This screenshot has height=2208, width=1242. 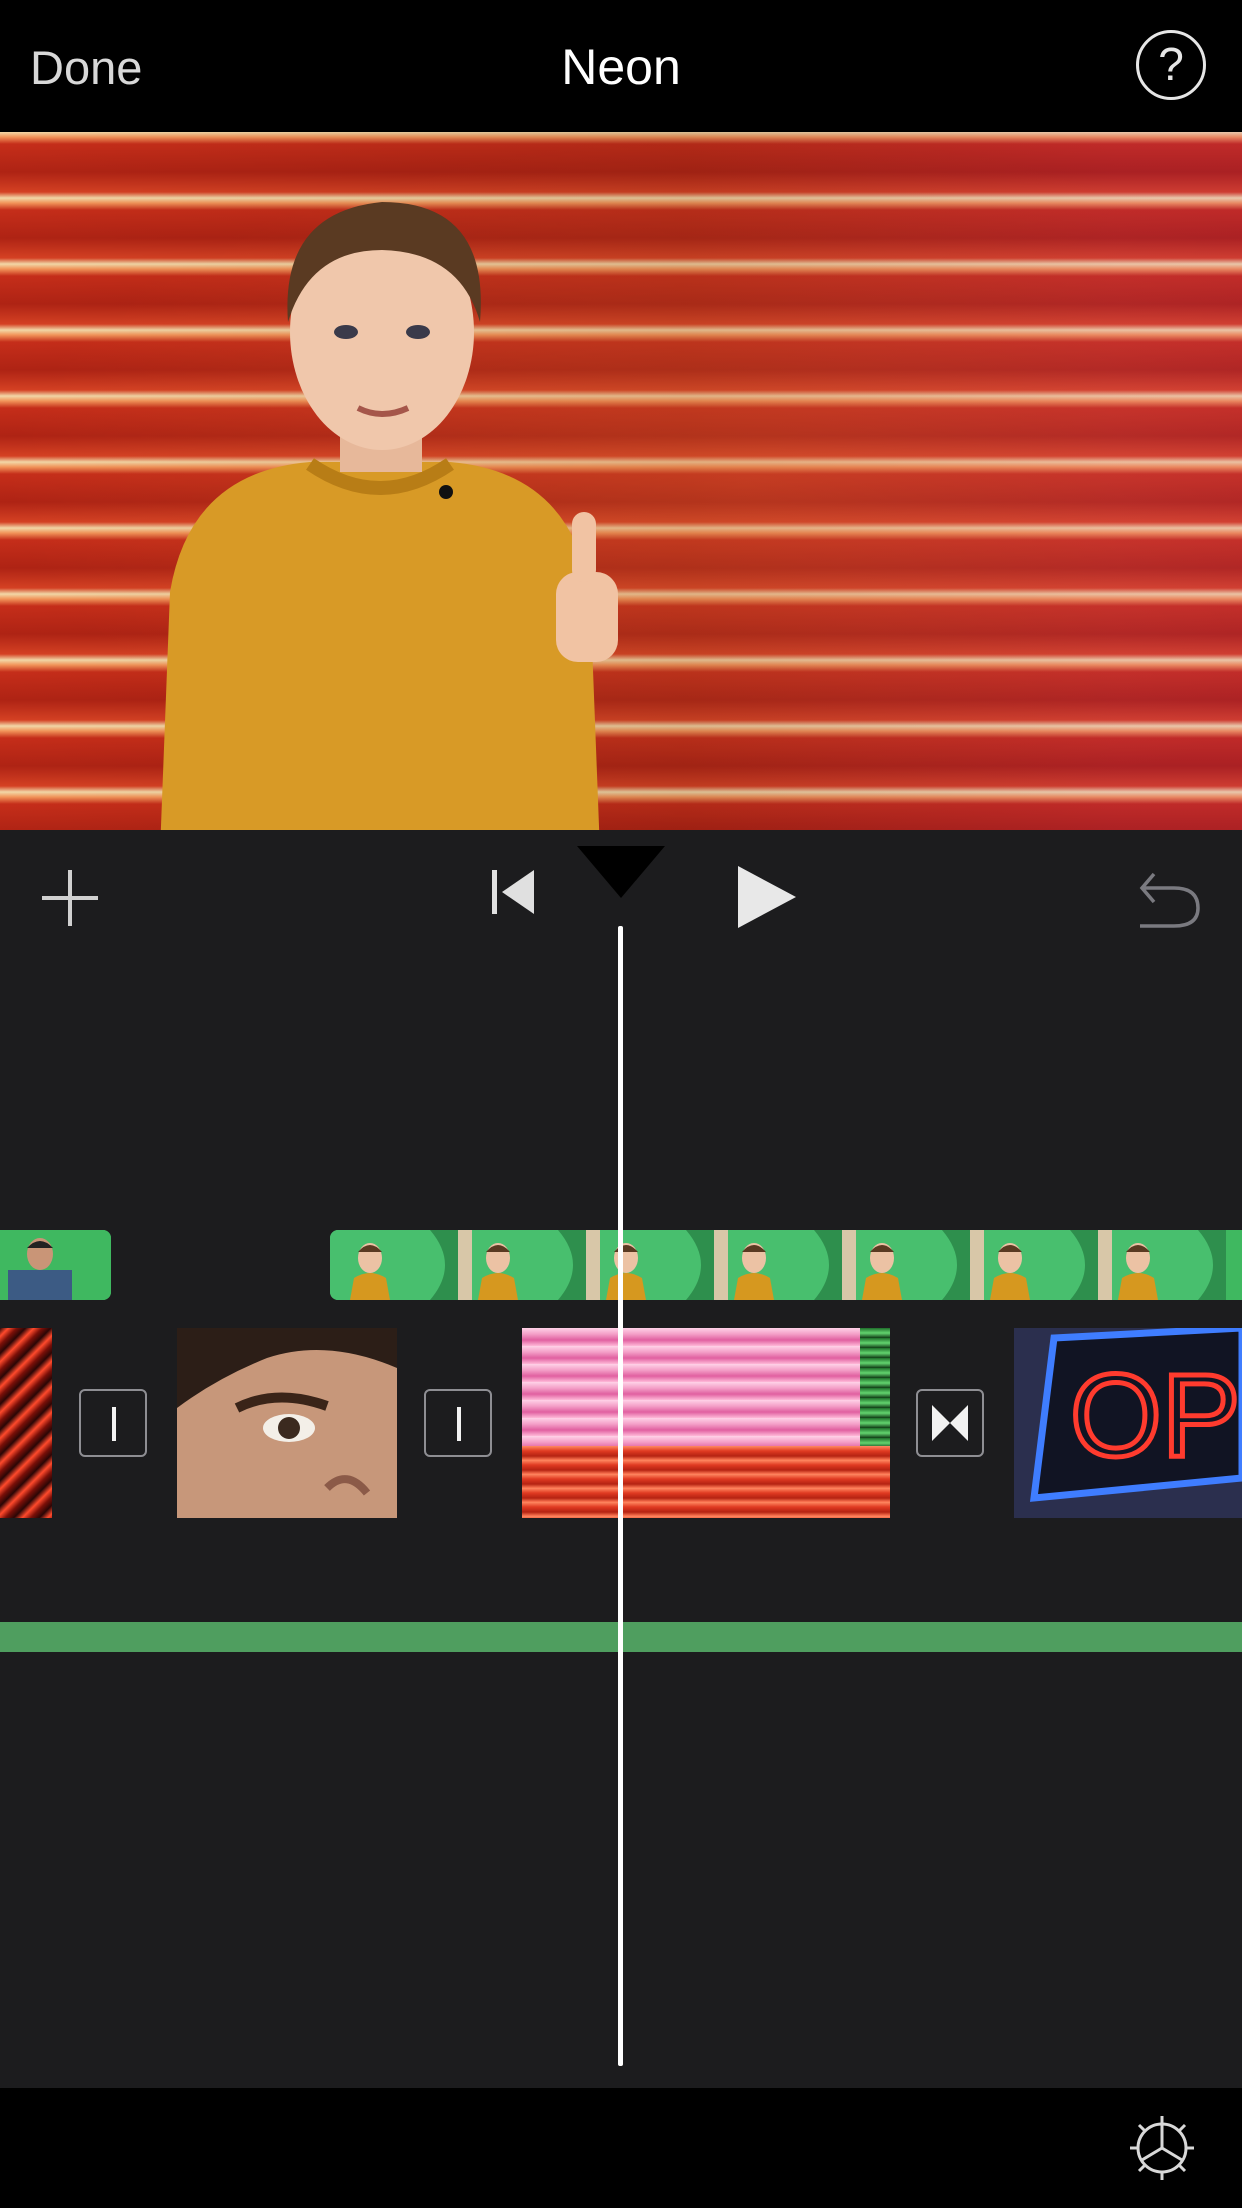 What do you see at coordinates (621, 872) in the screenshot?
I see `playhead-marker` at bounding box center [621, 872].